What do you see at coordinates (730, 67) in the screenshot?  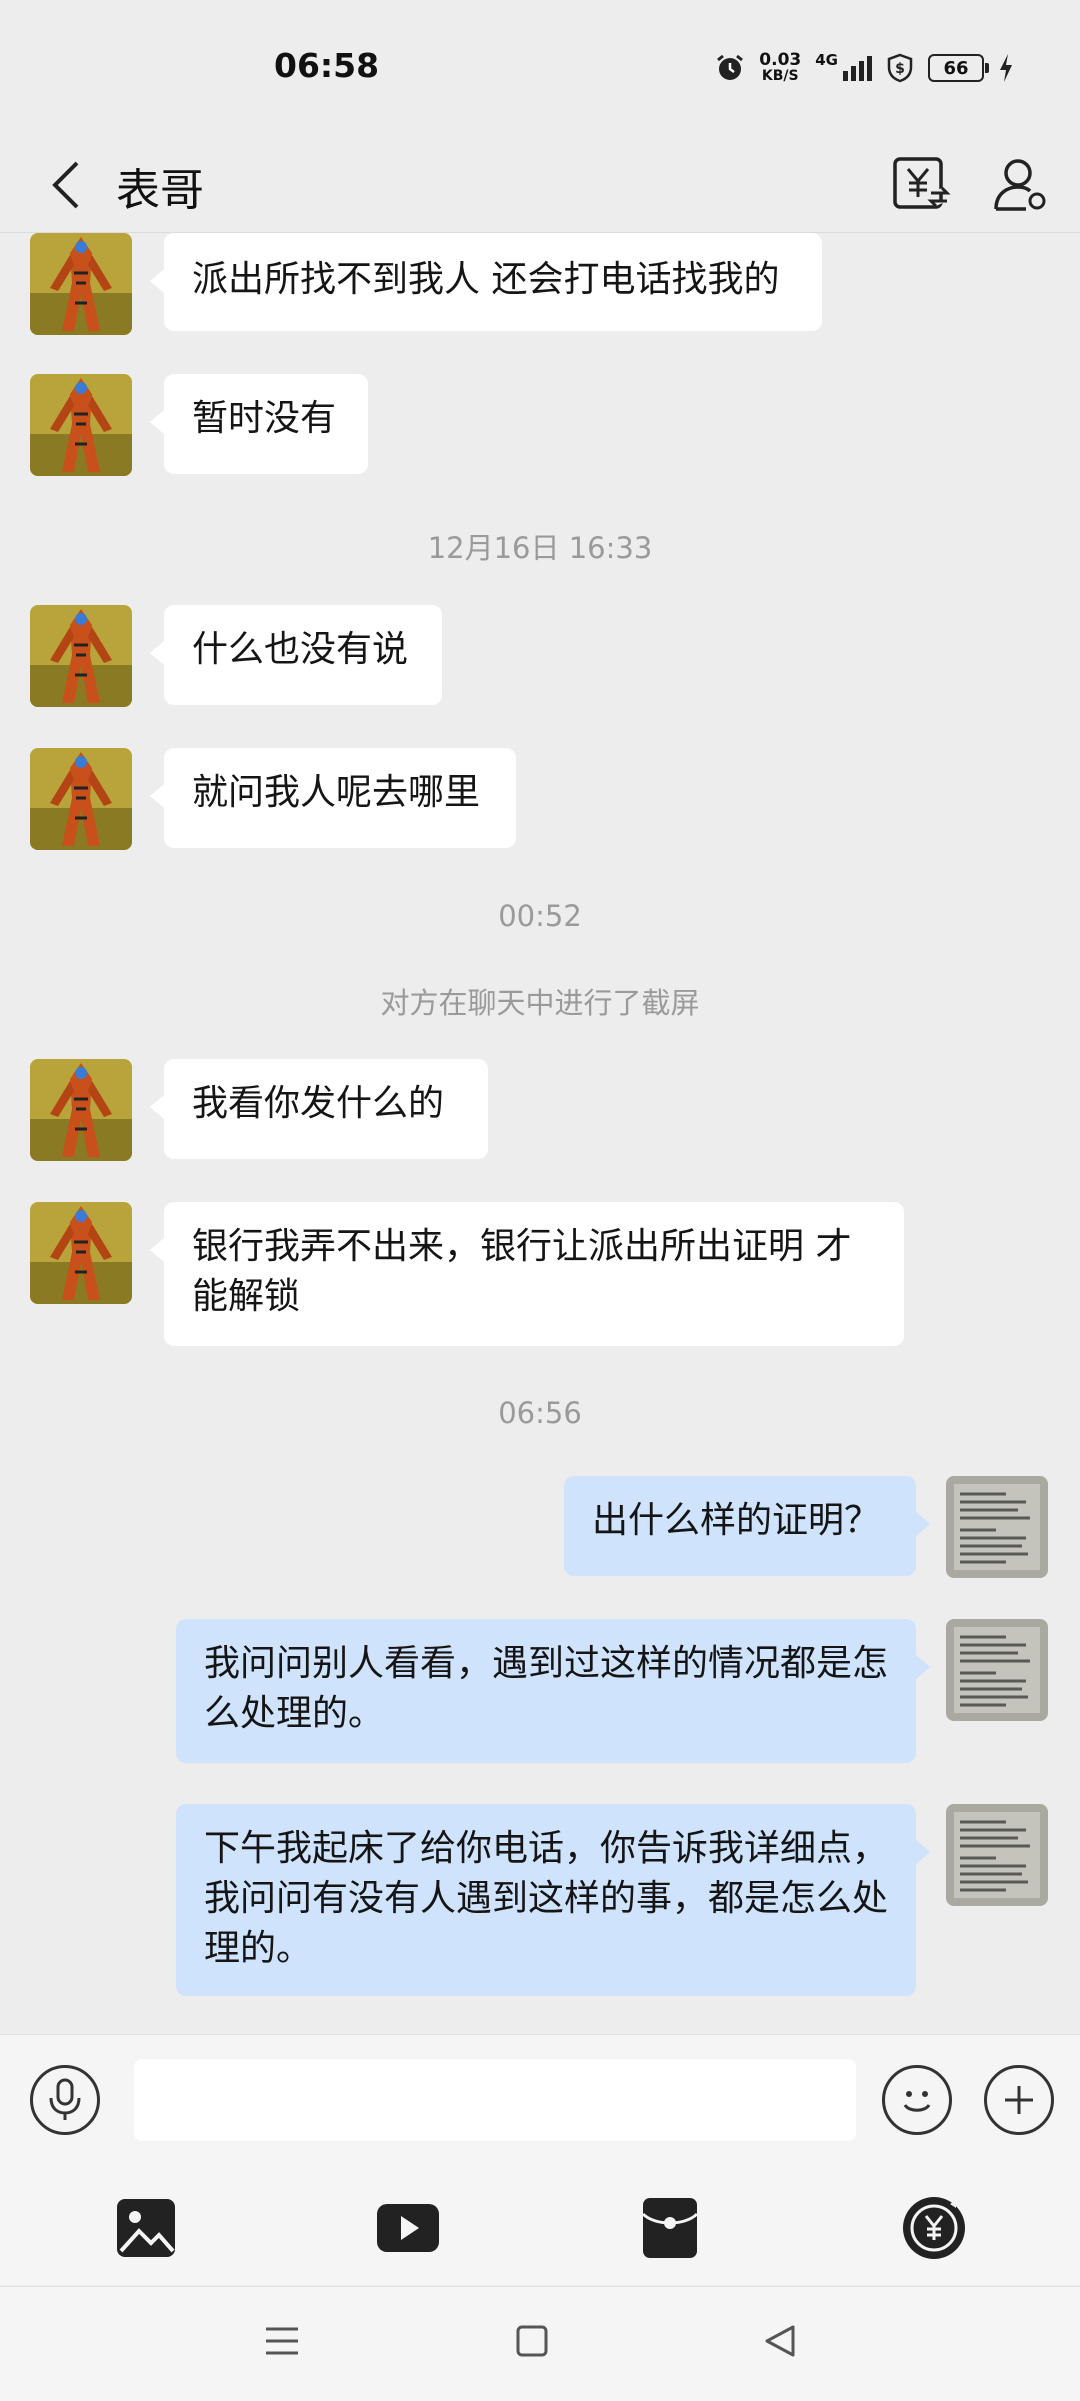 I see `alarm-icon` at bounding box center [730, 67].